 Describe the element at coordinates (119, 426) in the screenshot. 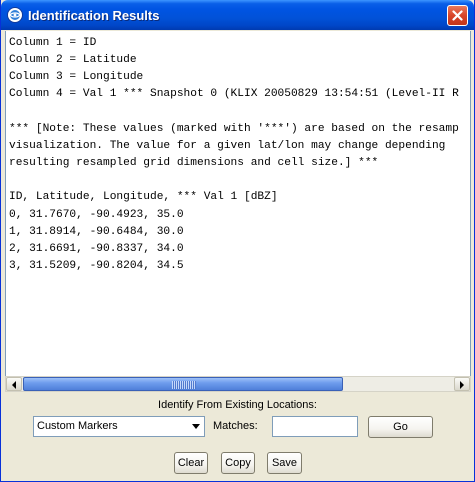

I see `locations-dropdown: Custom Markers` at that location.